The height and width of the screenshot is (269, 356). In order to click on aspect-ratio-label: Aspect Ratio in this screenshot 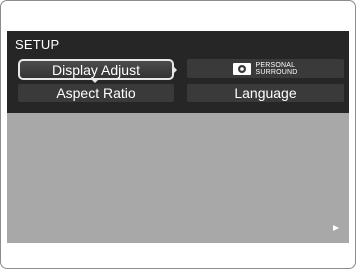, I will do `click(96, 93)`.